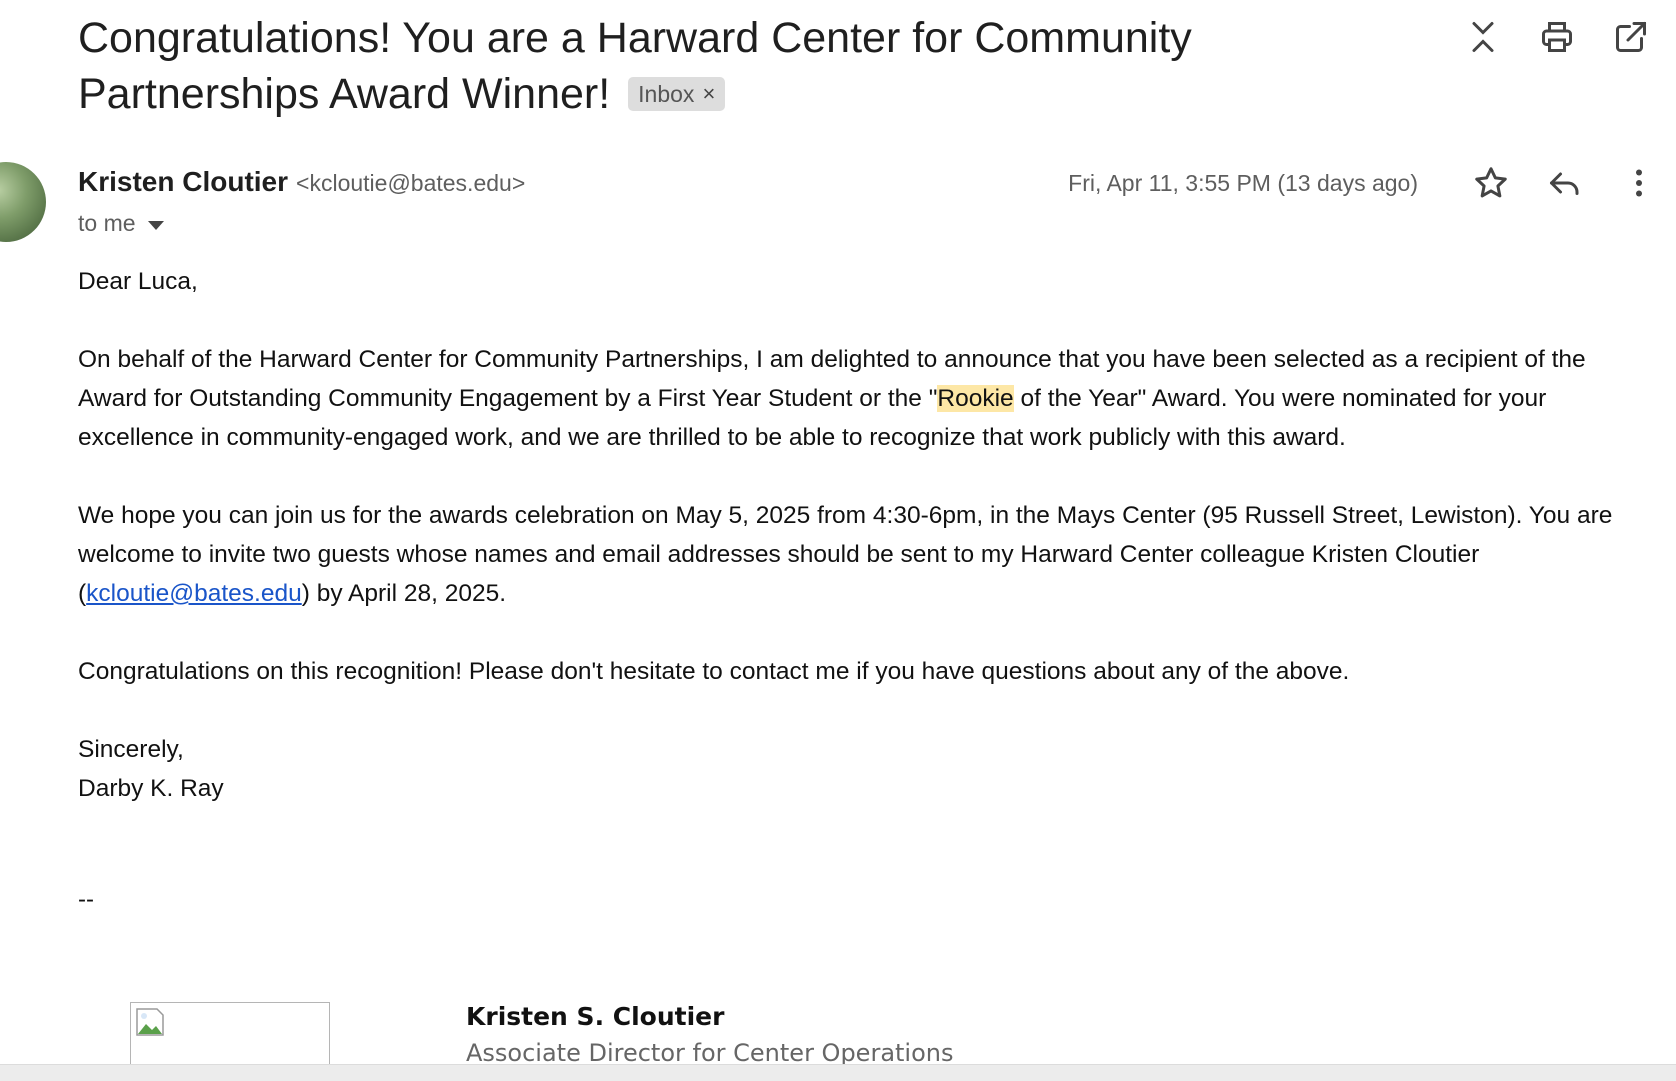 The height and width of the screenshot is (1081, 1676). I want to click on star-icon, so click(1491, 183).